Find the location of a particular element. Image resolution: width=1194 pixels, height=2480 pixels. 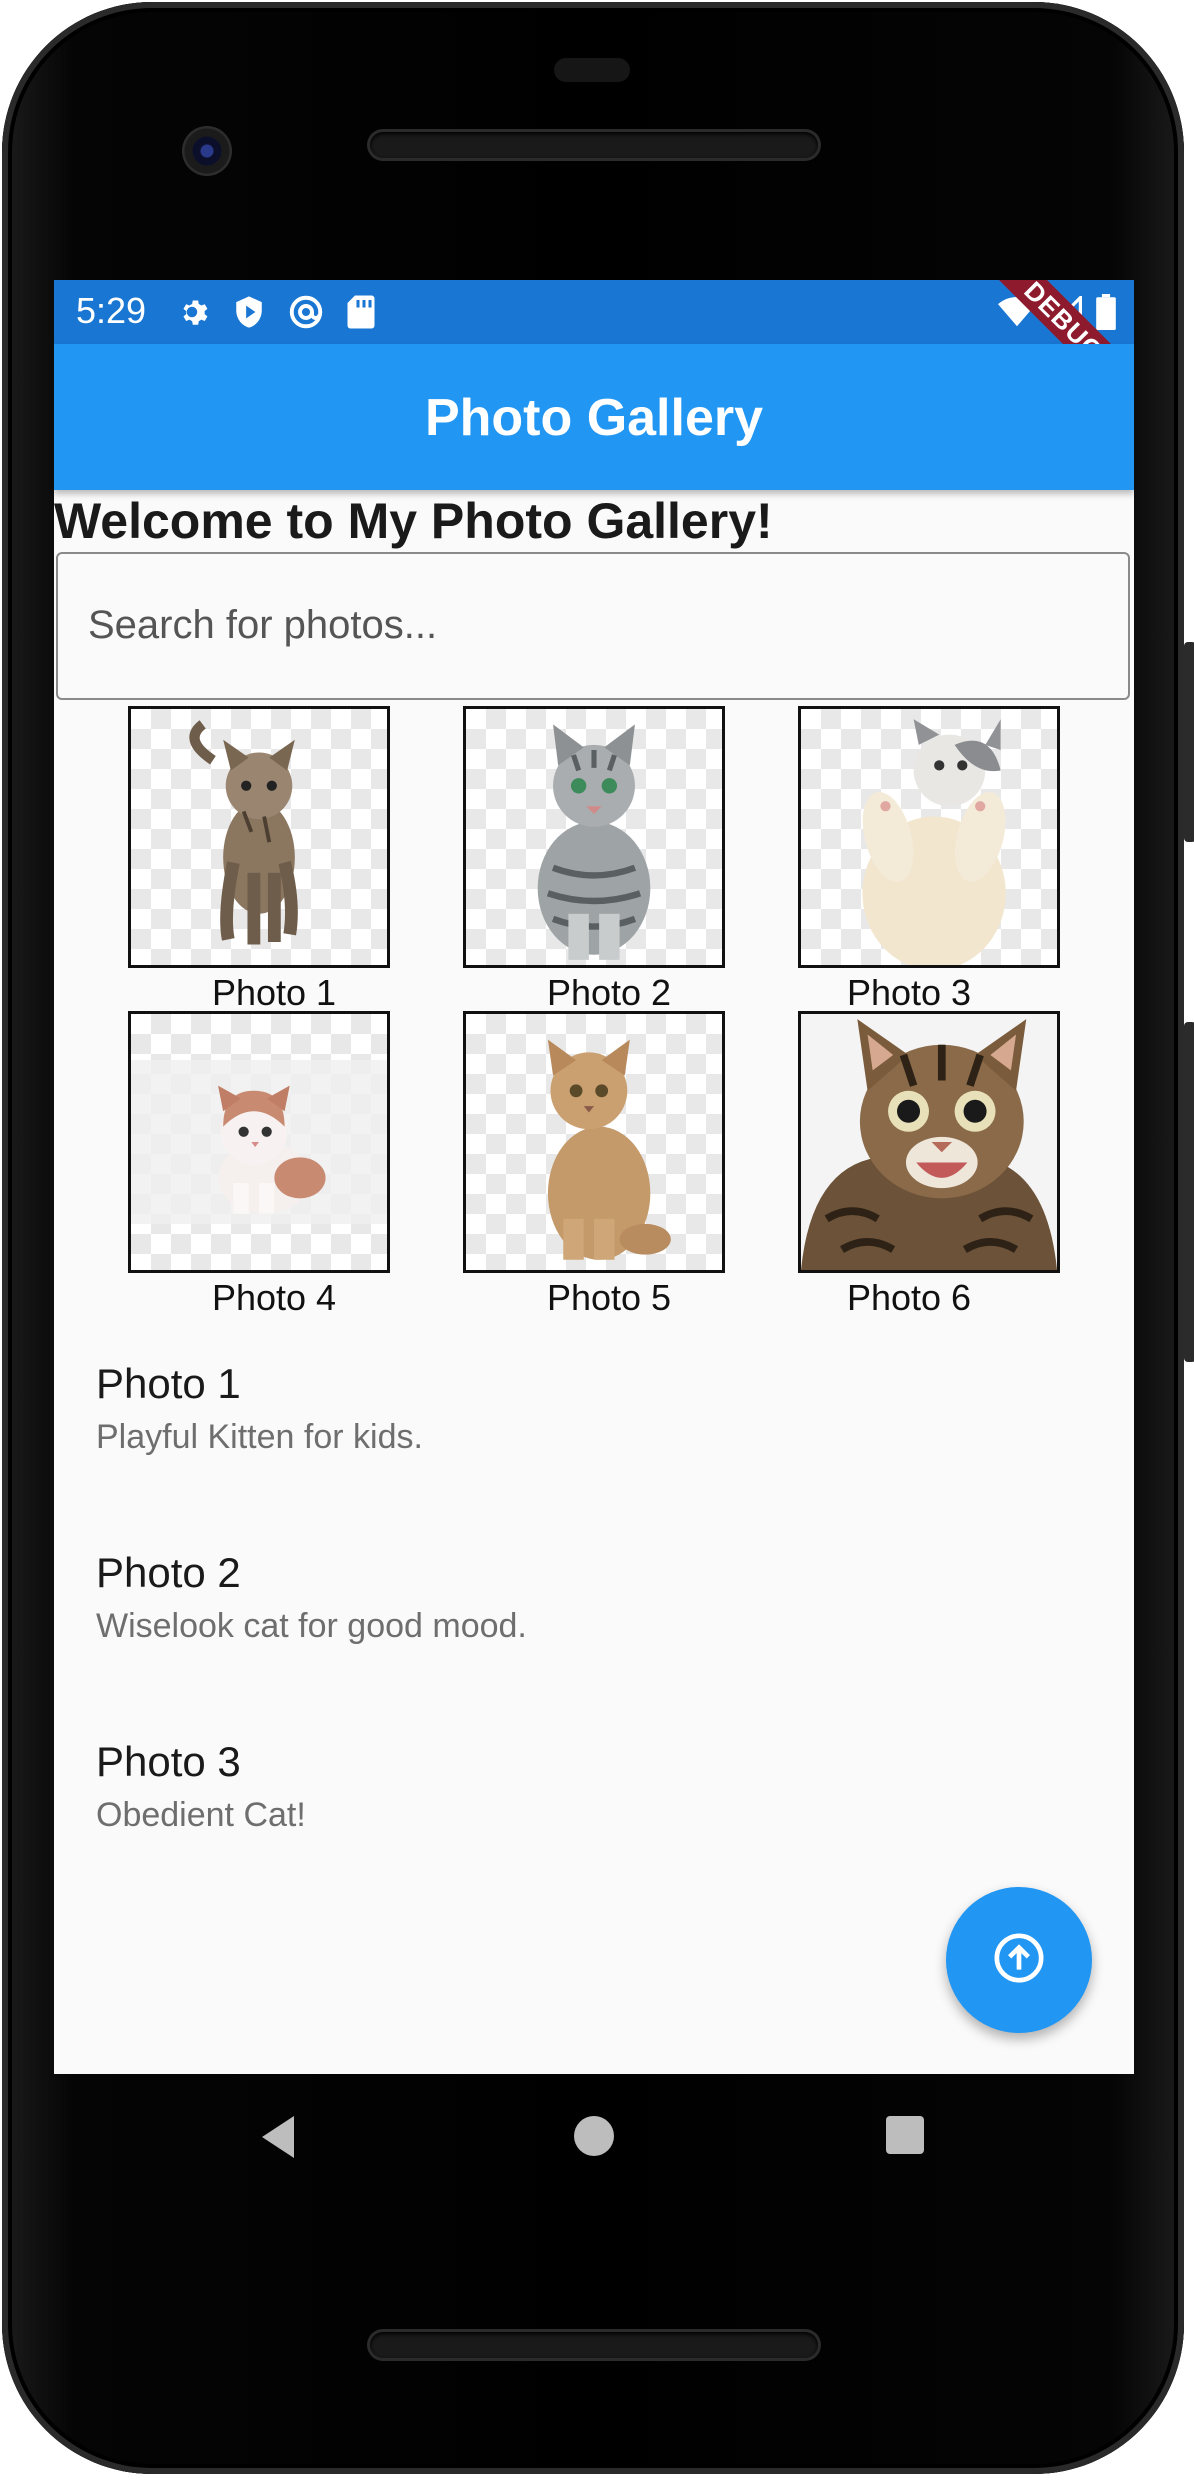

tabby-kitten-walking-image is located at coordinates (259, 837).